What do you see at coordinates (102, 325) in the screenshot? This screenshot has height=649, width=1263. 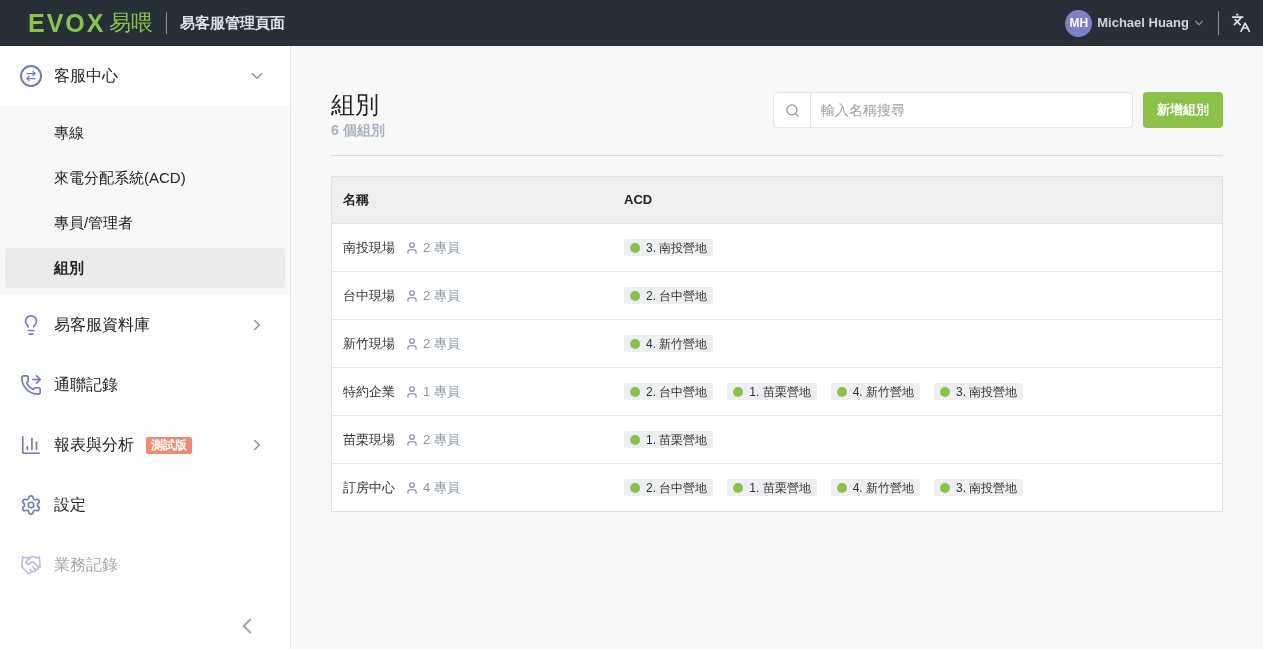 I see `sidebar-label: 易客服資料庫` at bounding box center [102, 325].